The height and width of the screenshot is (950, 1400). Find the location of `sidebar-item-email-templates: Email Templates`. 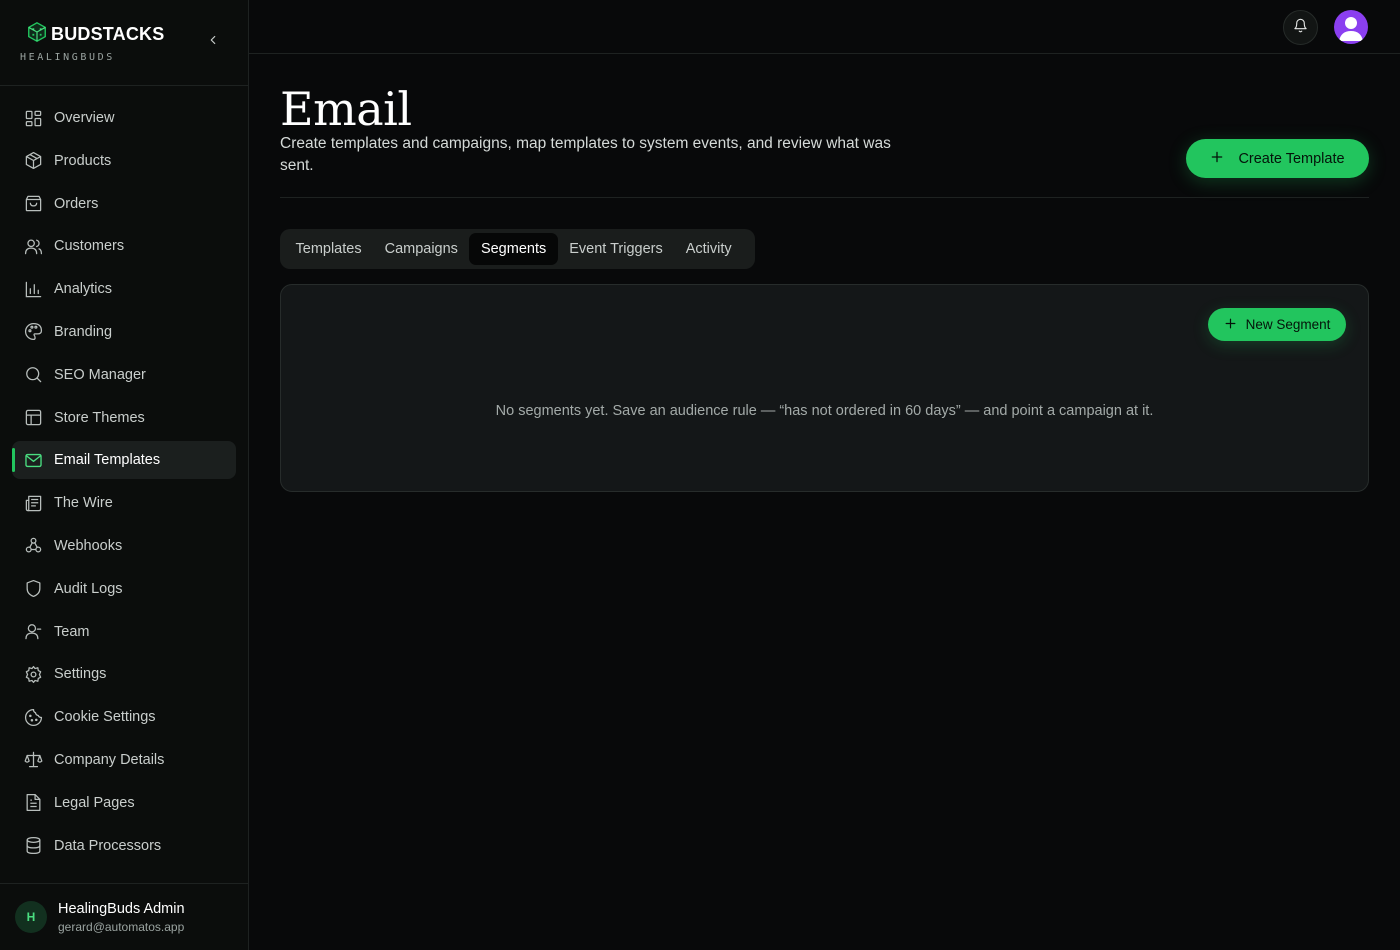

sidebar-item-email-templates: Email Templates is located at coordinates (124, 460).